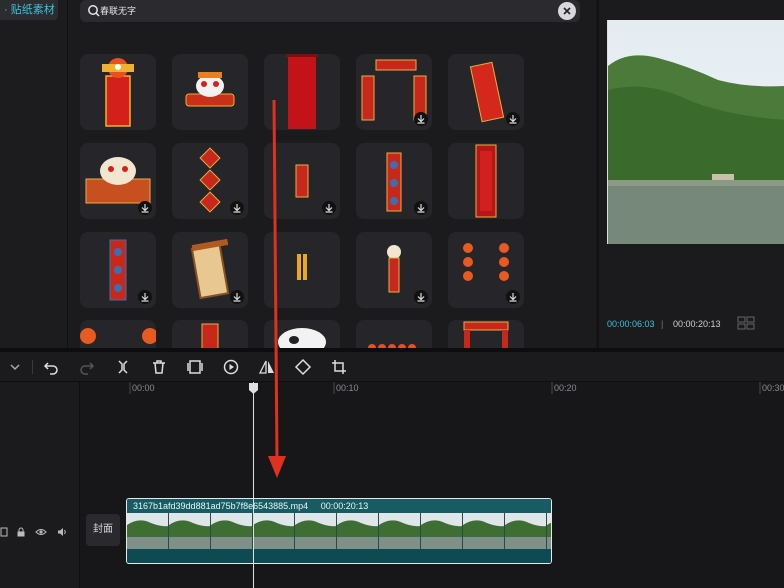  I want to click on current-time: 00:00:06:03, so click(631, 324).